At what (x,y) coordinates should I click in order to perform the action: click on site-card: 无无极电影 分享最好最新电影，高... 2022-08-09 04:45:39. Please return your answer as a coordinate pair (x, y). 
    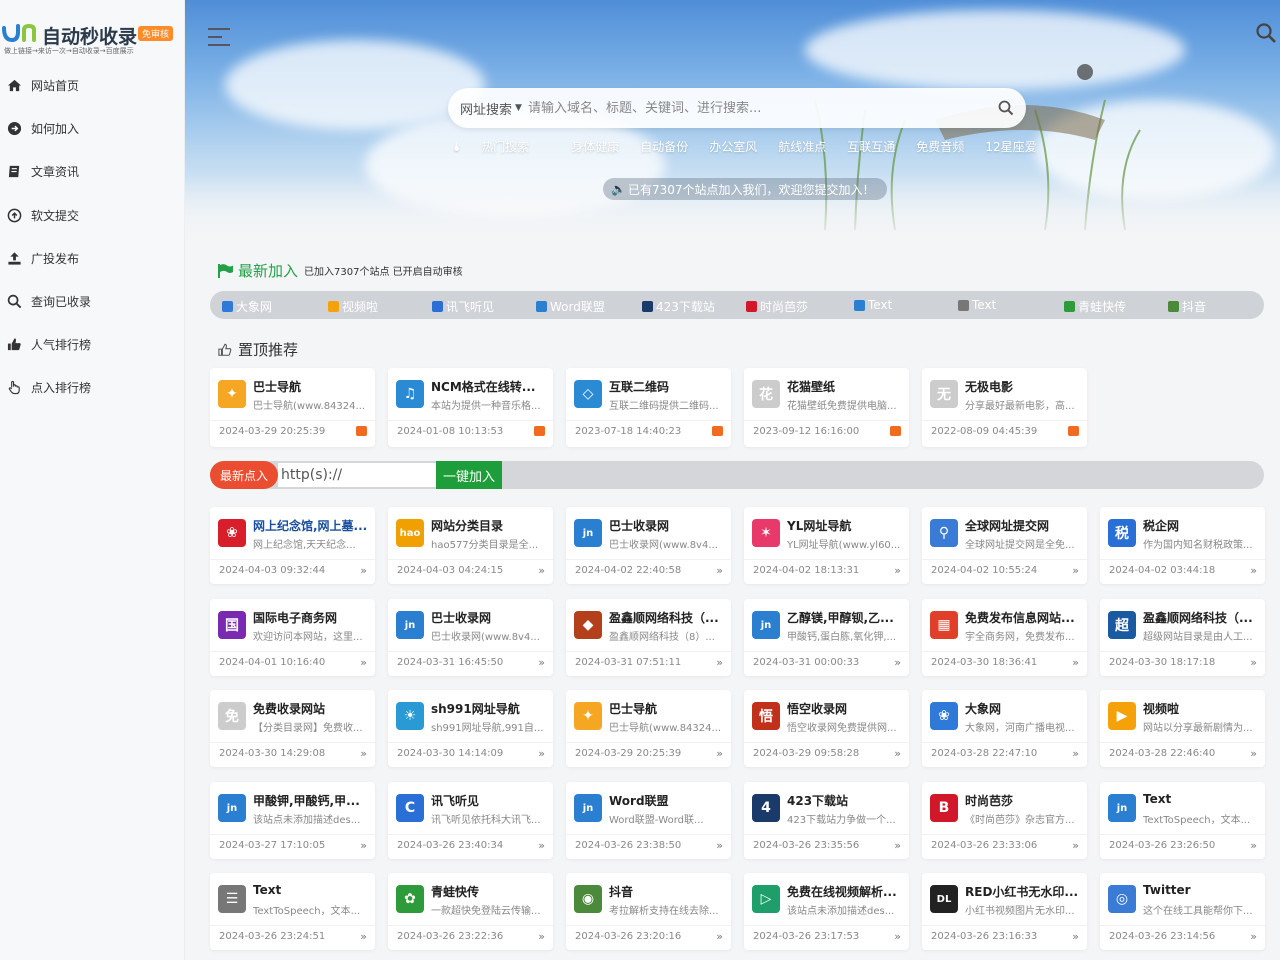
    Looking at the image, I should click on (1004, 407).